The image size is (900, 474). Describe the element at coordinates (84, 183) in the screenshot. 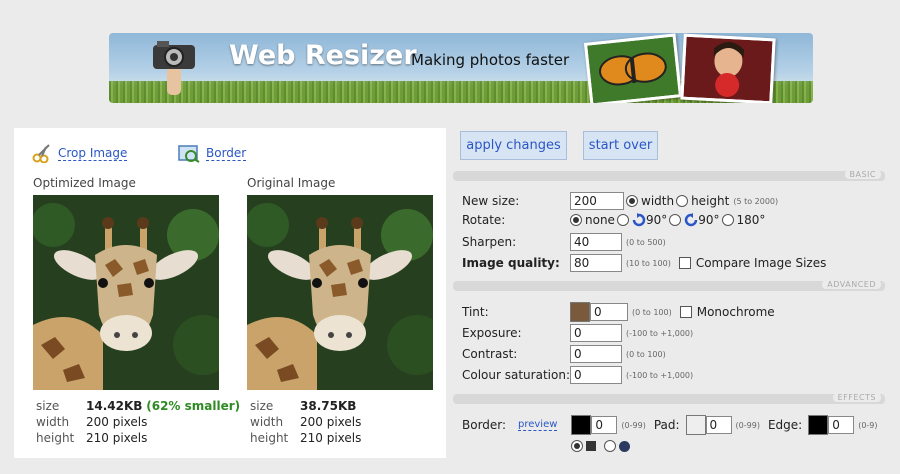

I see `optimized-image-label: Optimized Image` at that location.